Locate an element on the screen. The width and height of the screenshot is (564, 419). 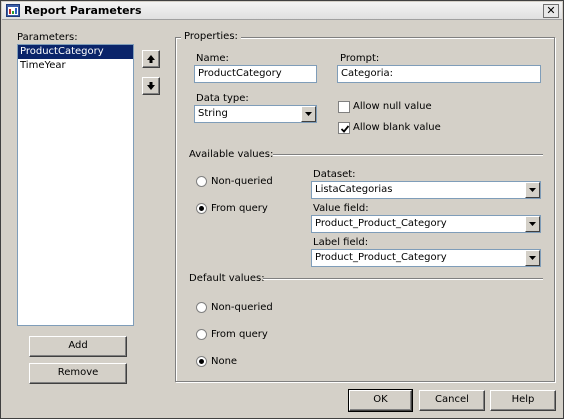
arrow-up-icon is located at coordinates (151, 59).